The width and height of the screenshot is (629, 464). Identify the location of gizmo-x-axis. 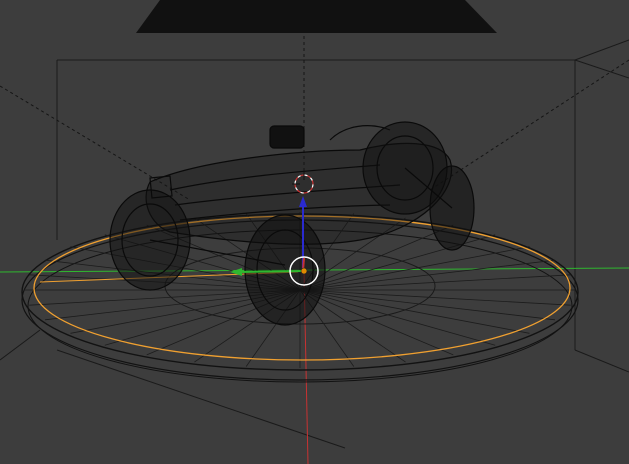
(271, 271).